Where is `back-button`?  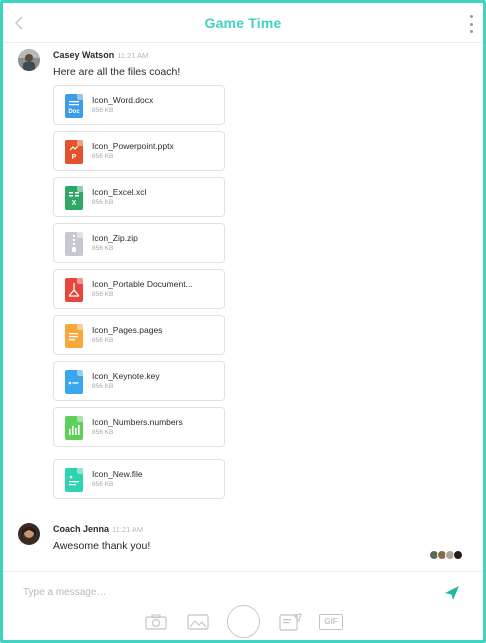 back-button is located at coordinates (19, 23).